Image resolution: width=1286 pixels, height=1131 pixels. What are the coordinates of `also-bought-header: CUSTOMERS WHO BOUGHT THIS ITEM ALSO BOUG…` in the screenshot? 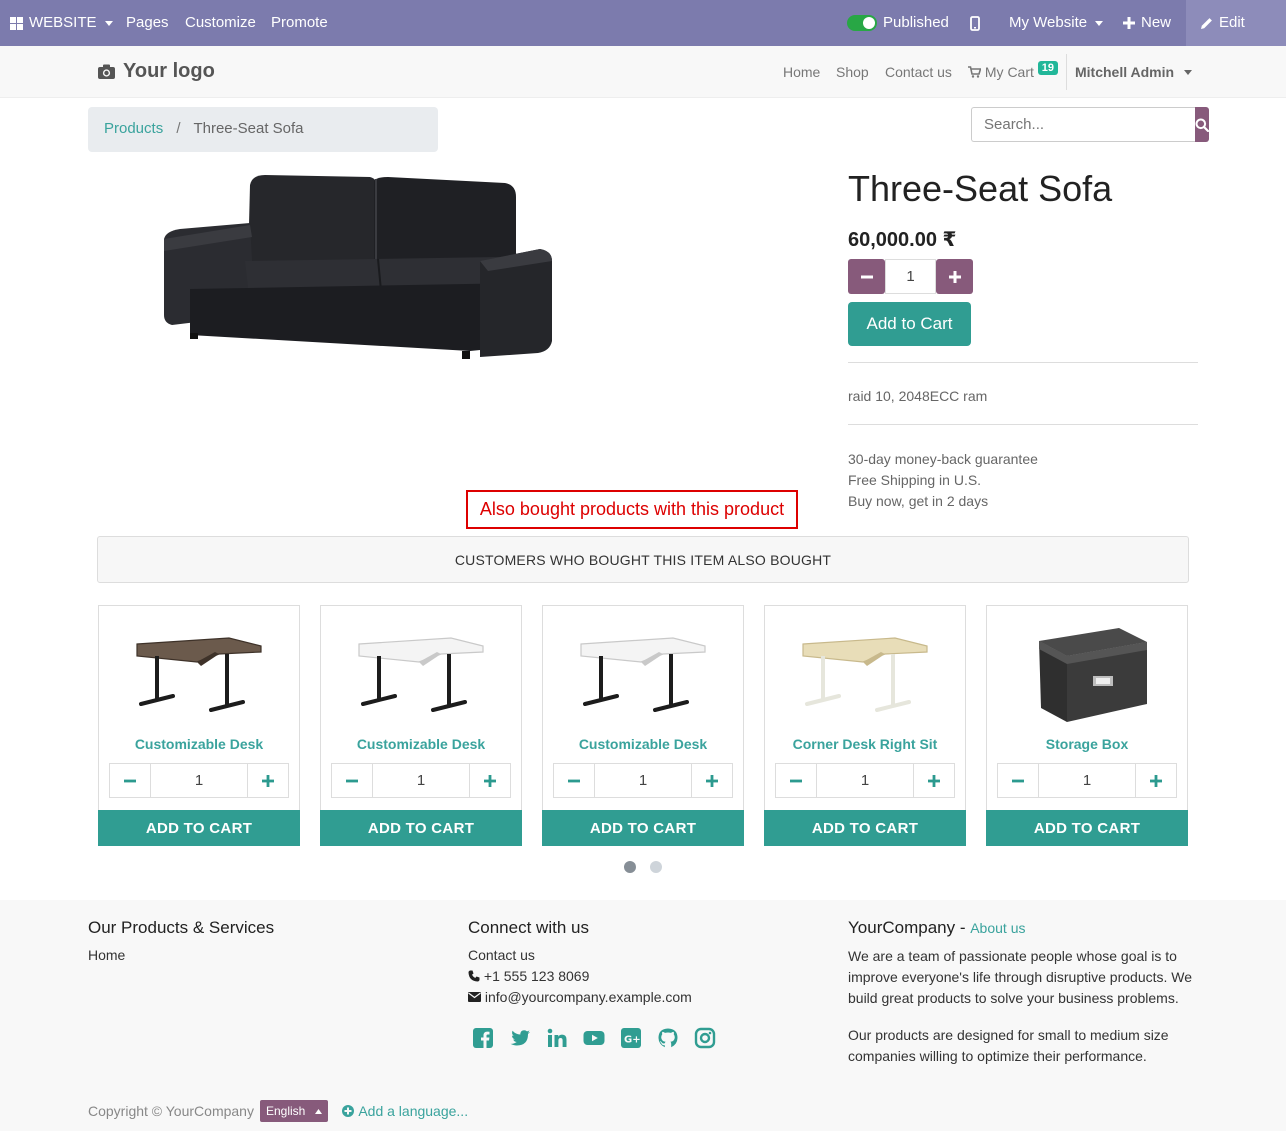 It's located at (643, 559).